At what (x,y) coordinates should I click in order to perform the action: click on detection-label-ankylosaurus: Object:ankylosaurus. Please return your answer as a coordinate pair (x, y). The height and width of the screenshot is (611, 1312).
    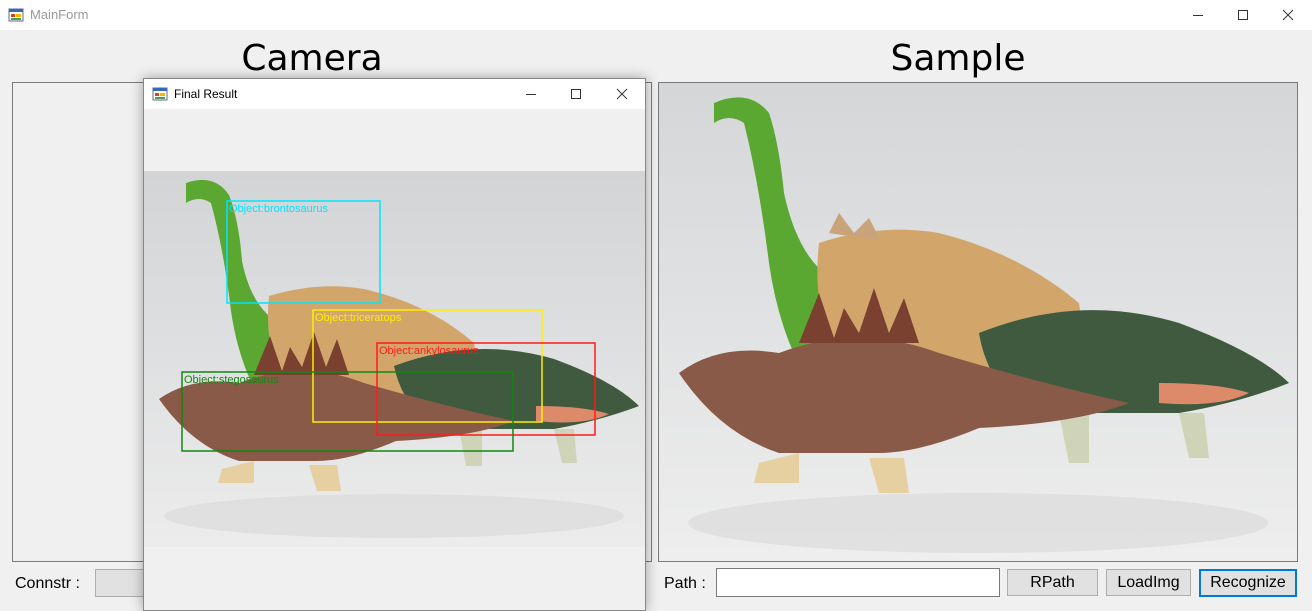
    Looking at the image, I should click on (429, 351).